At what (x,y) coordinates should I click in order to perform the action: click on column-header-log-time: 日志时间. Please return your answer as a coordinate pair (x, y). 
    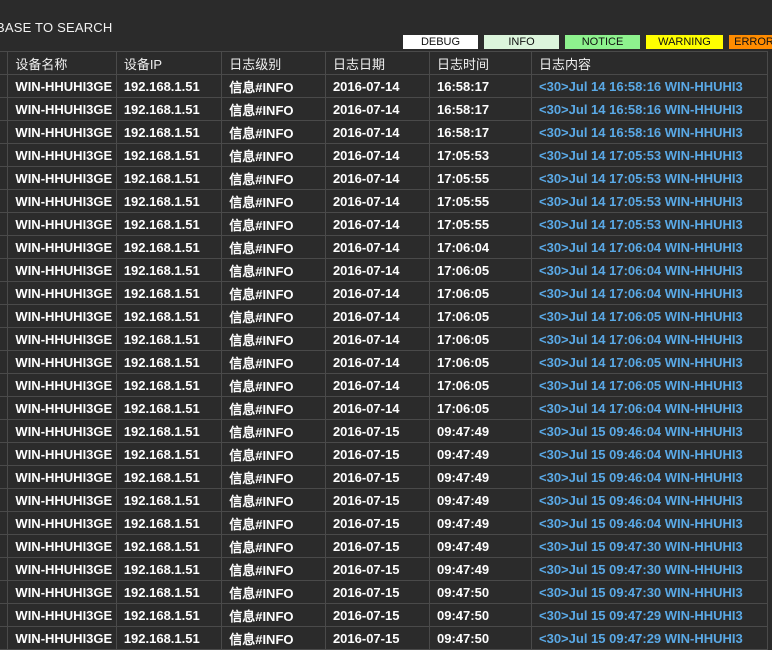
    Looking at the image, I should click on (480, 63).